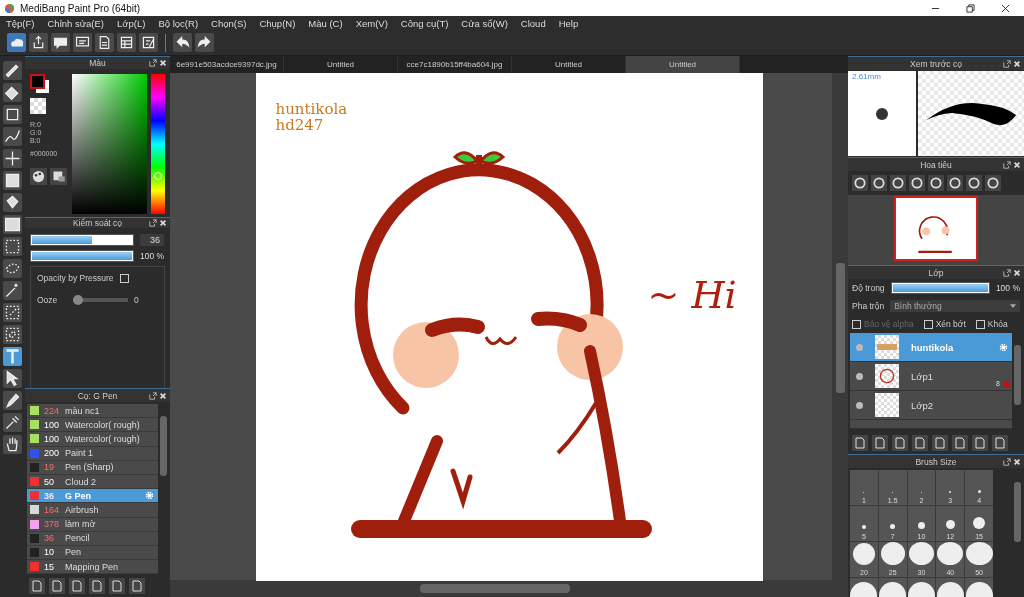  I want to click on bucket-tool-icon, so click(12, 202).